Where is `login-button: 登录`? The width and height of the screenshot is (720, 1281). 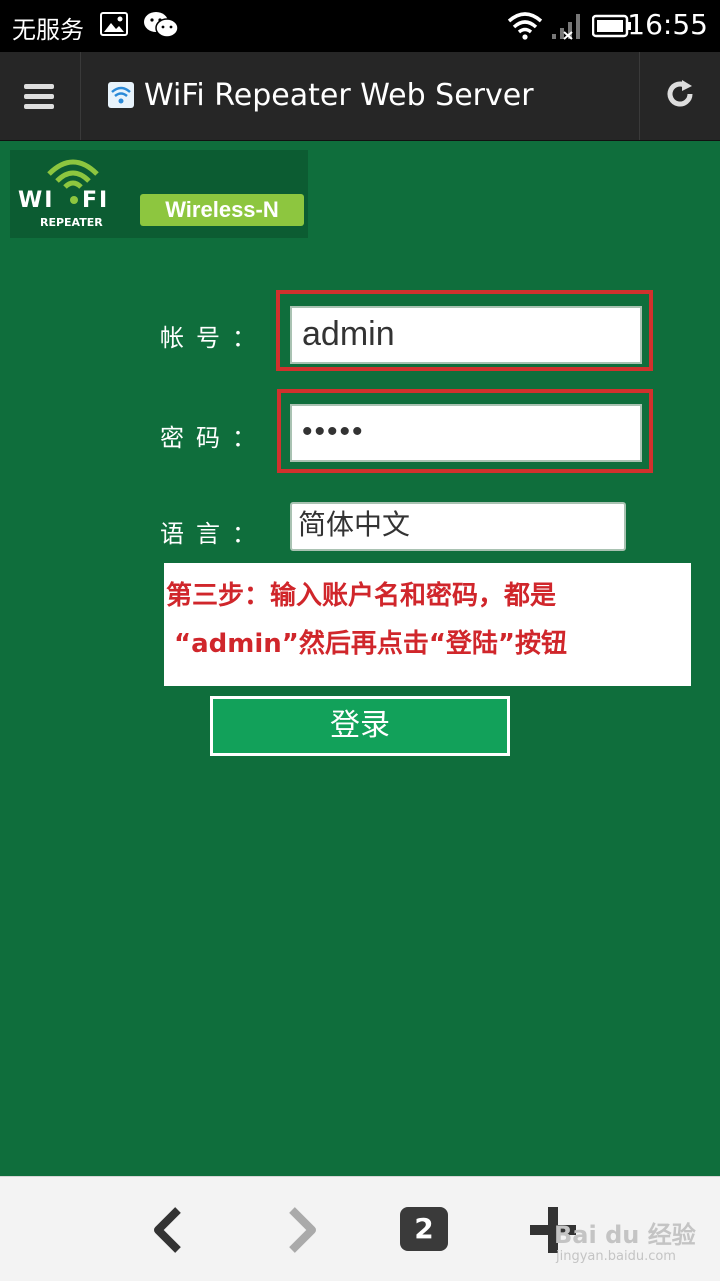 login-button: 登录 is located at coordinates (360, 726).